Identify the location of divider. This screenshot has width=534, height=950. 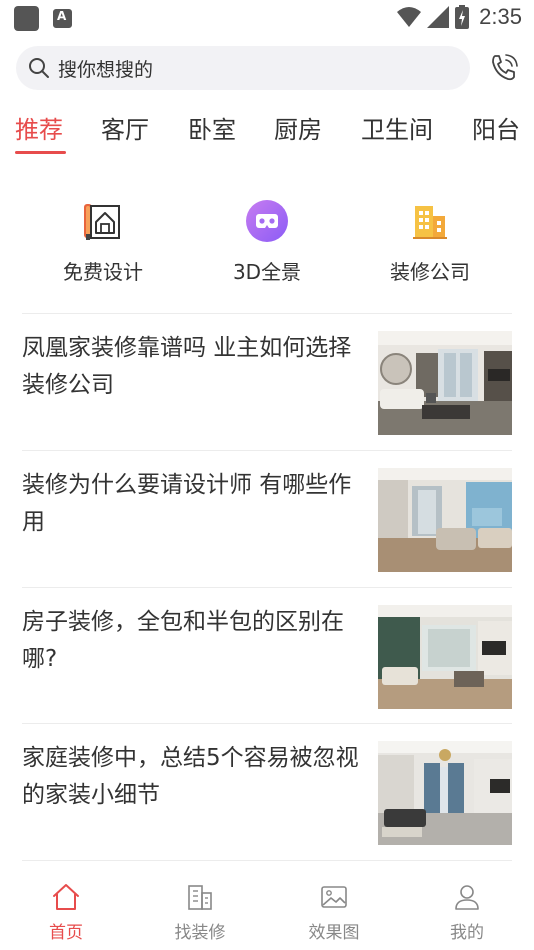
(267, 860).